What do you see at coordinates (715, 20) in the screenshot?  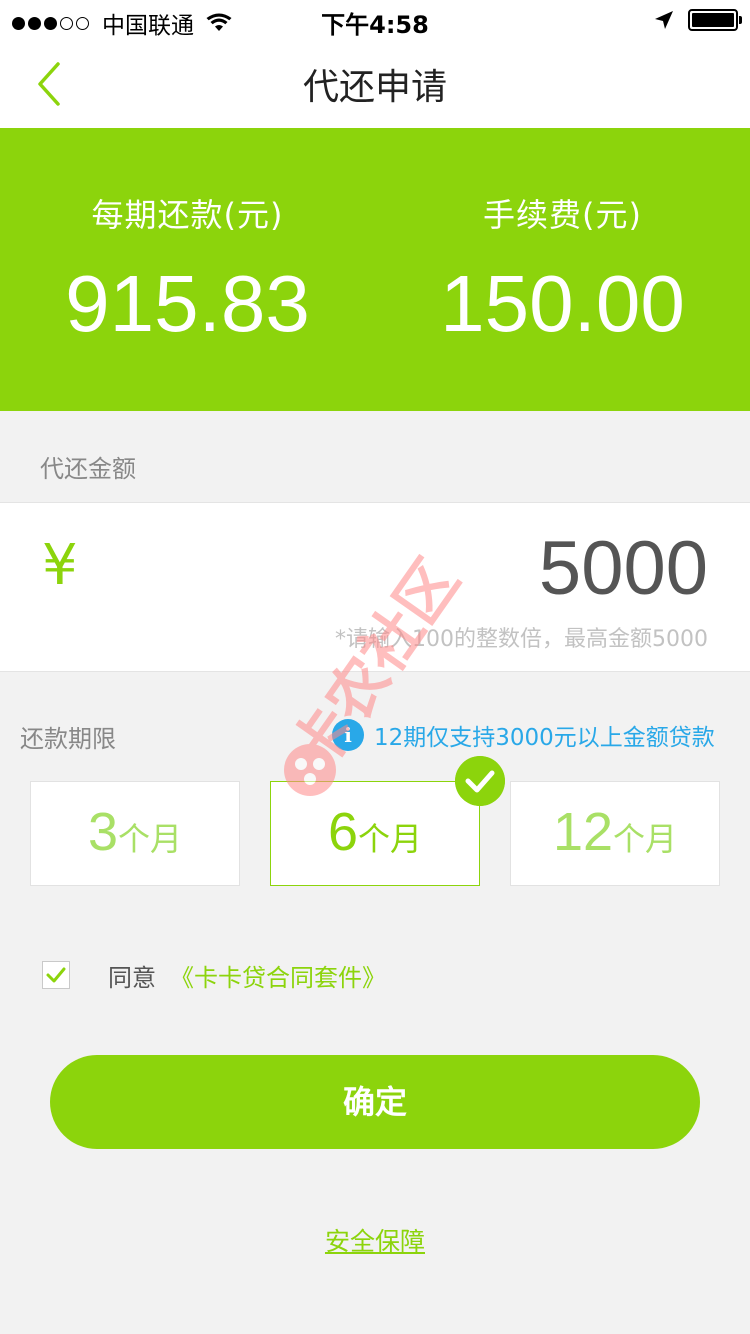 I see `battery-icon` at bounding box center [715, 20].